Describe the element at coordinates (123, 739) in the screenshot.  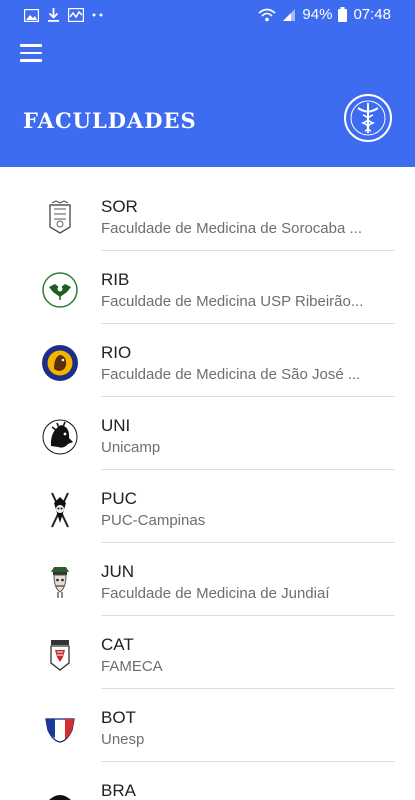
I see `faculdade-name: Unesp` at that location.